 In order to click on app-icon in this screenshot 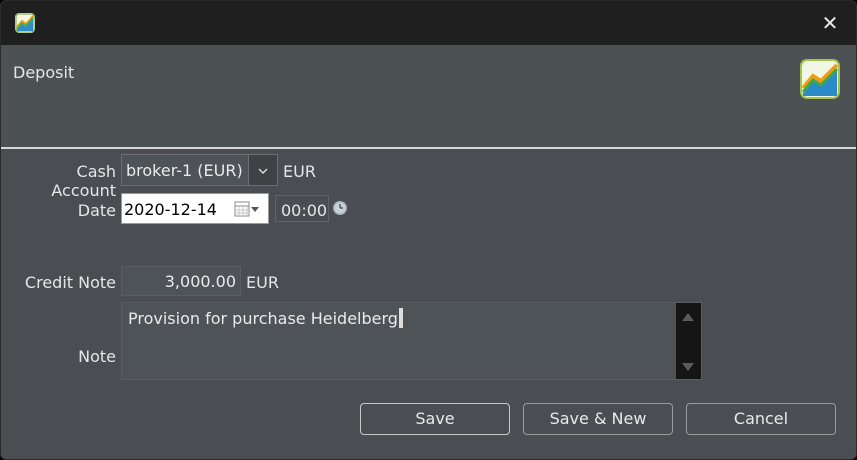, I will do `click(25, 23)`.